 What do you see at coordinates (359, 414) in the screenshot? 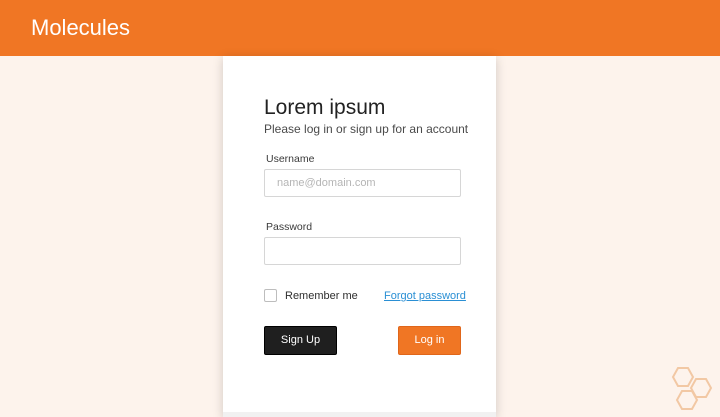
I see `card-bottom-edge` at bounding box center [359, 414].